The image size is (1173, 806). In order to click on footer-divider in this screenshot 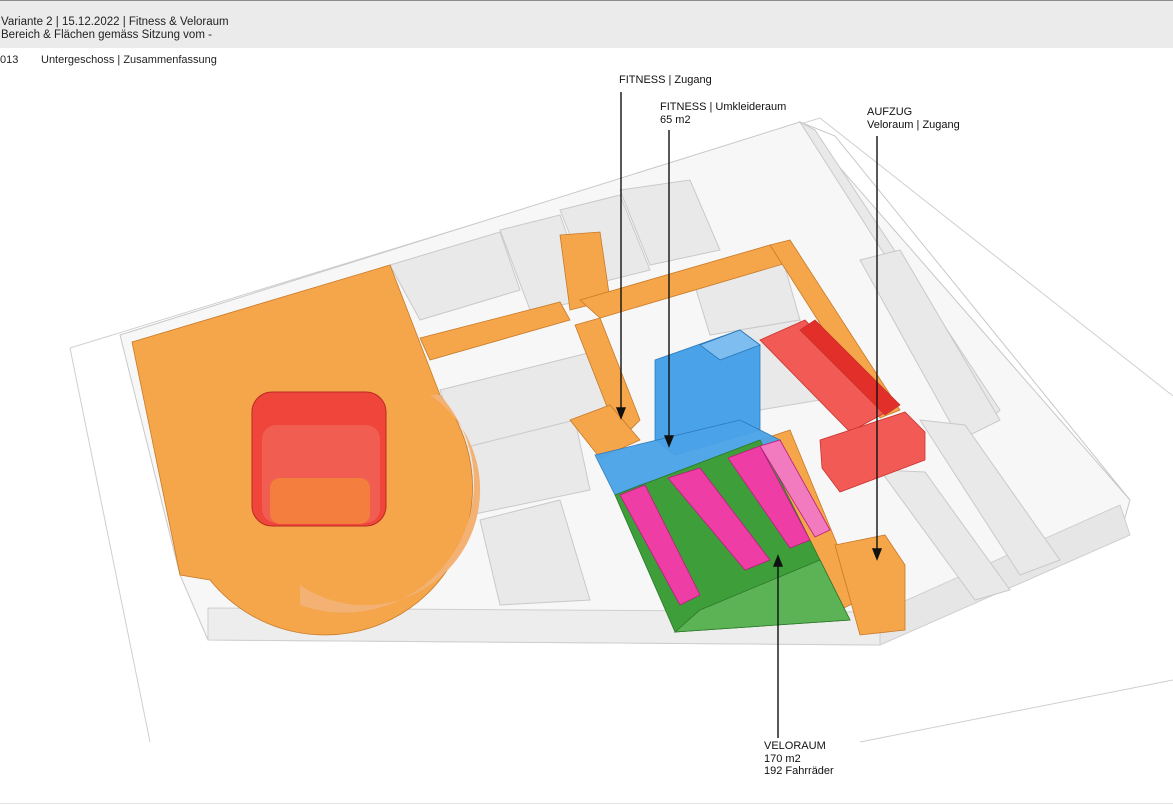, I will do `click(586, 803)`.